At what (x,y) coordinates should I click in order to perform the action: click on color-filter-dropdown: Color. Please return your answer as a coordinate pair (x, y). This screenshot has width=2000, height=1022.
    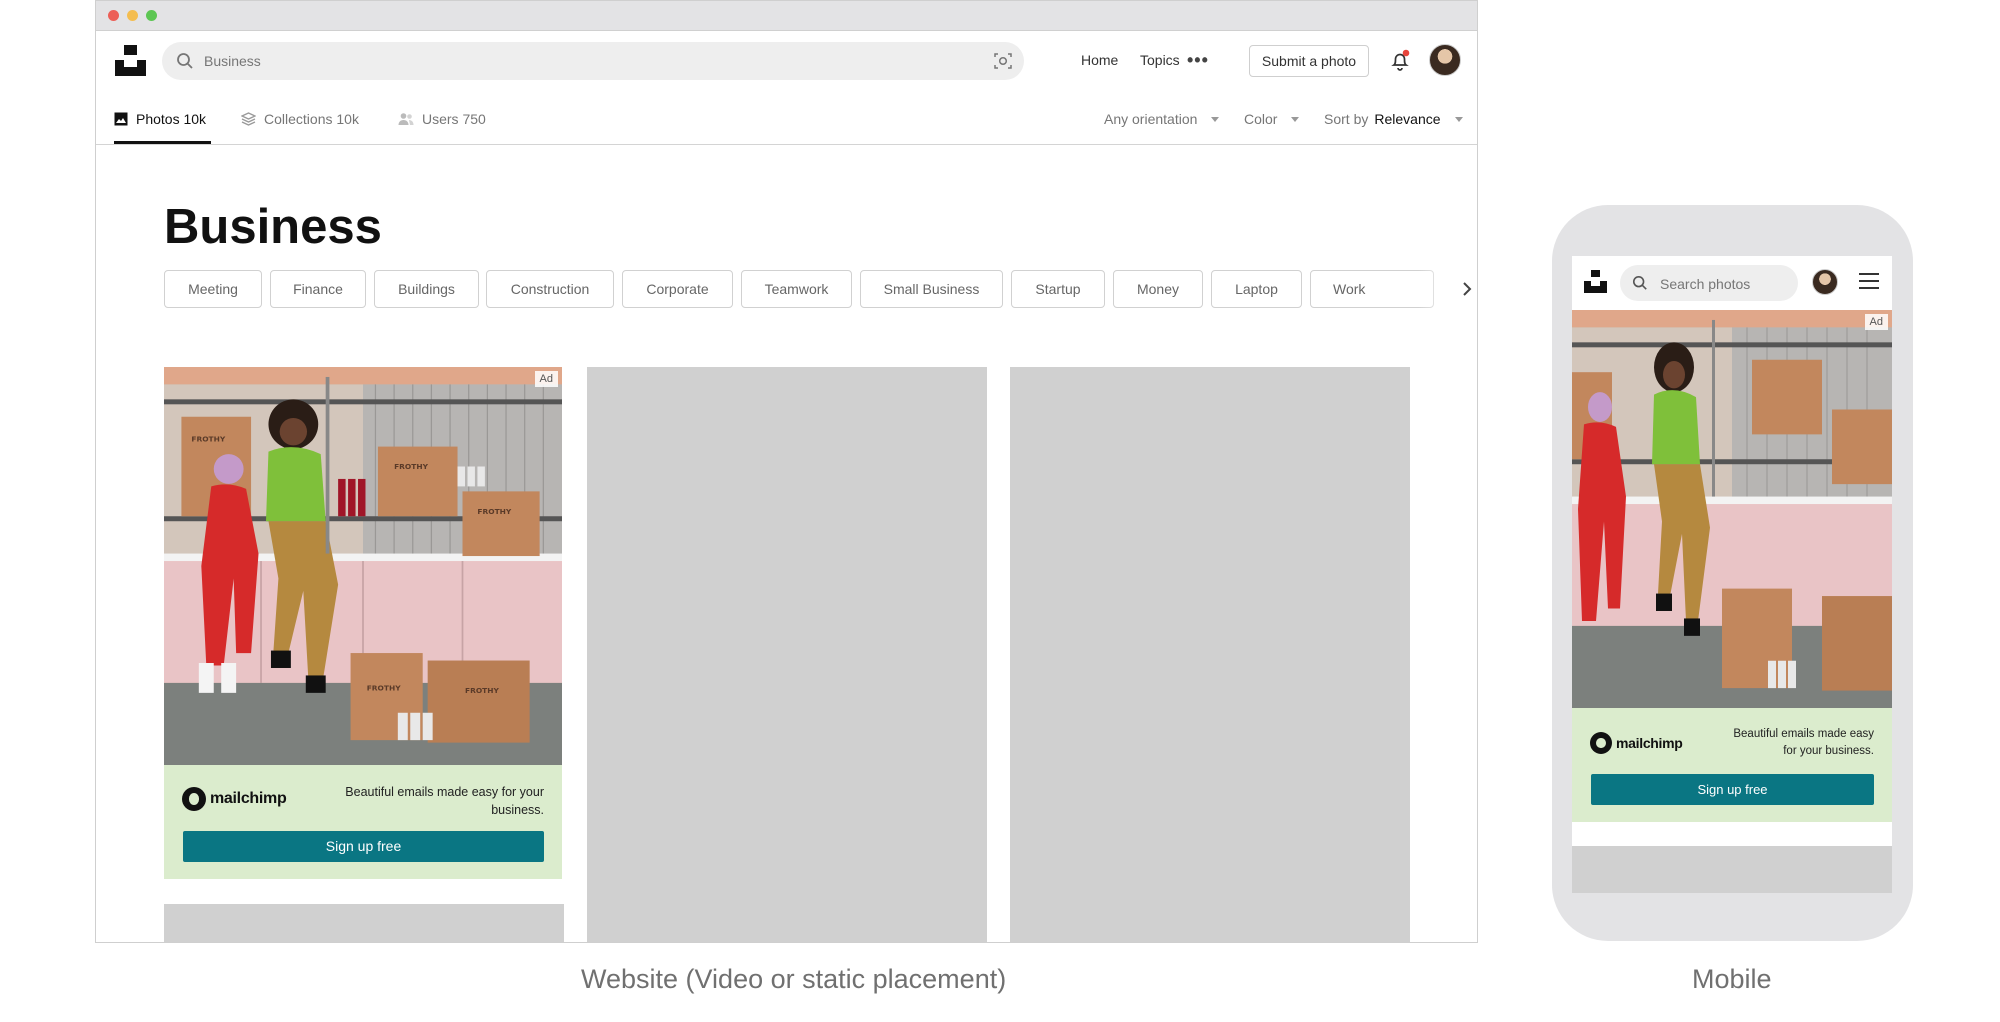
    Looking at the image, I should click on (1272, 119).